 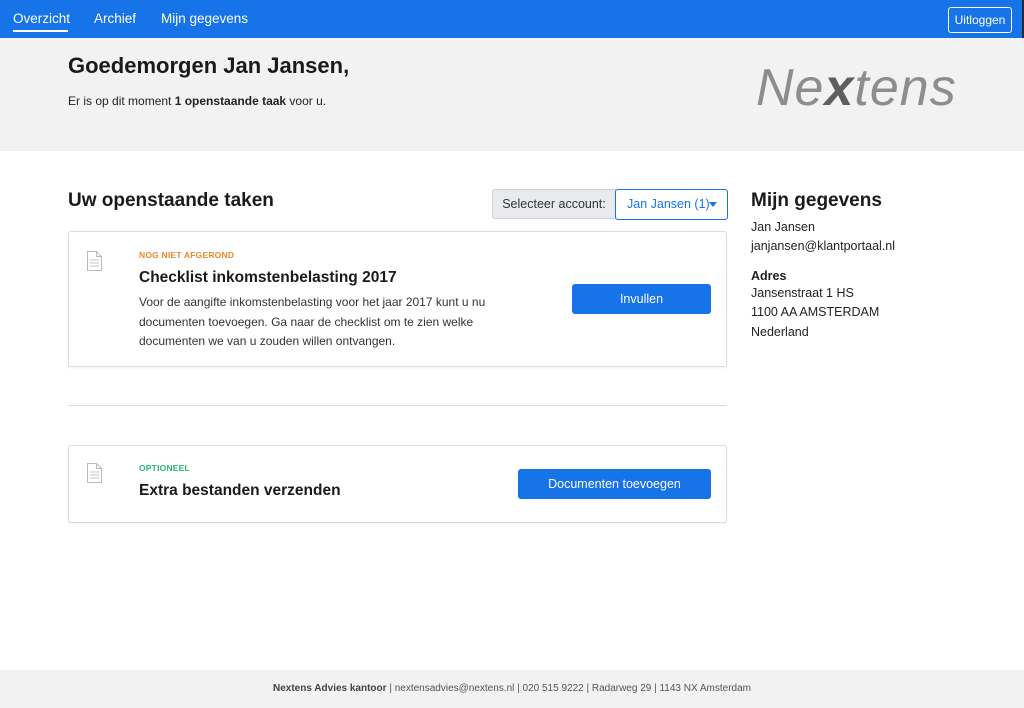 I want to click on account-select-value: Jan Jansen (1), so click(x=668, y=204).